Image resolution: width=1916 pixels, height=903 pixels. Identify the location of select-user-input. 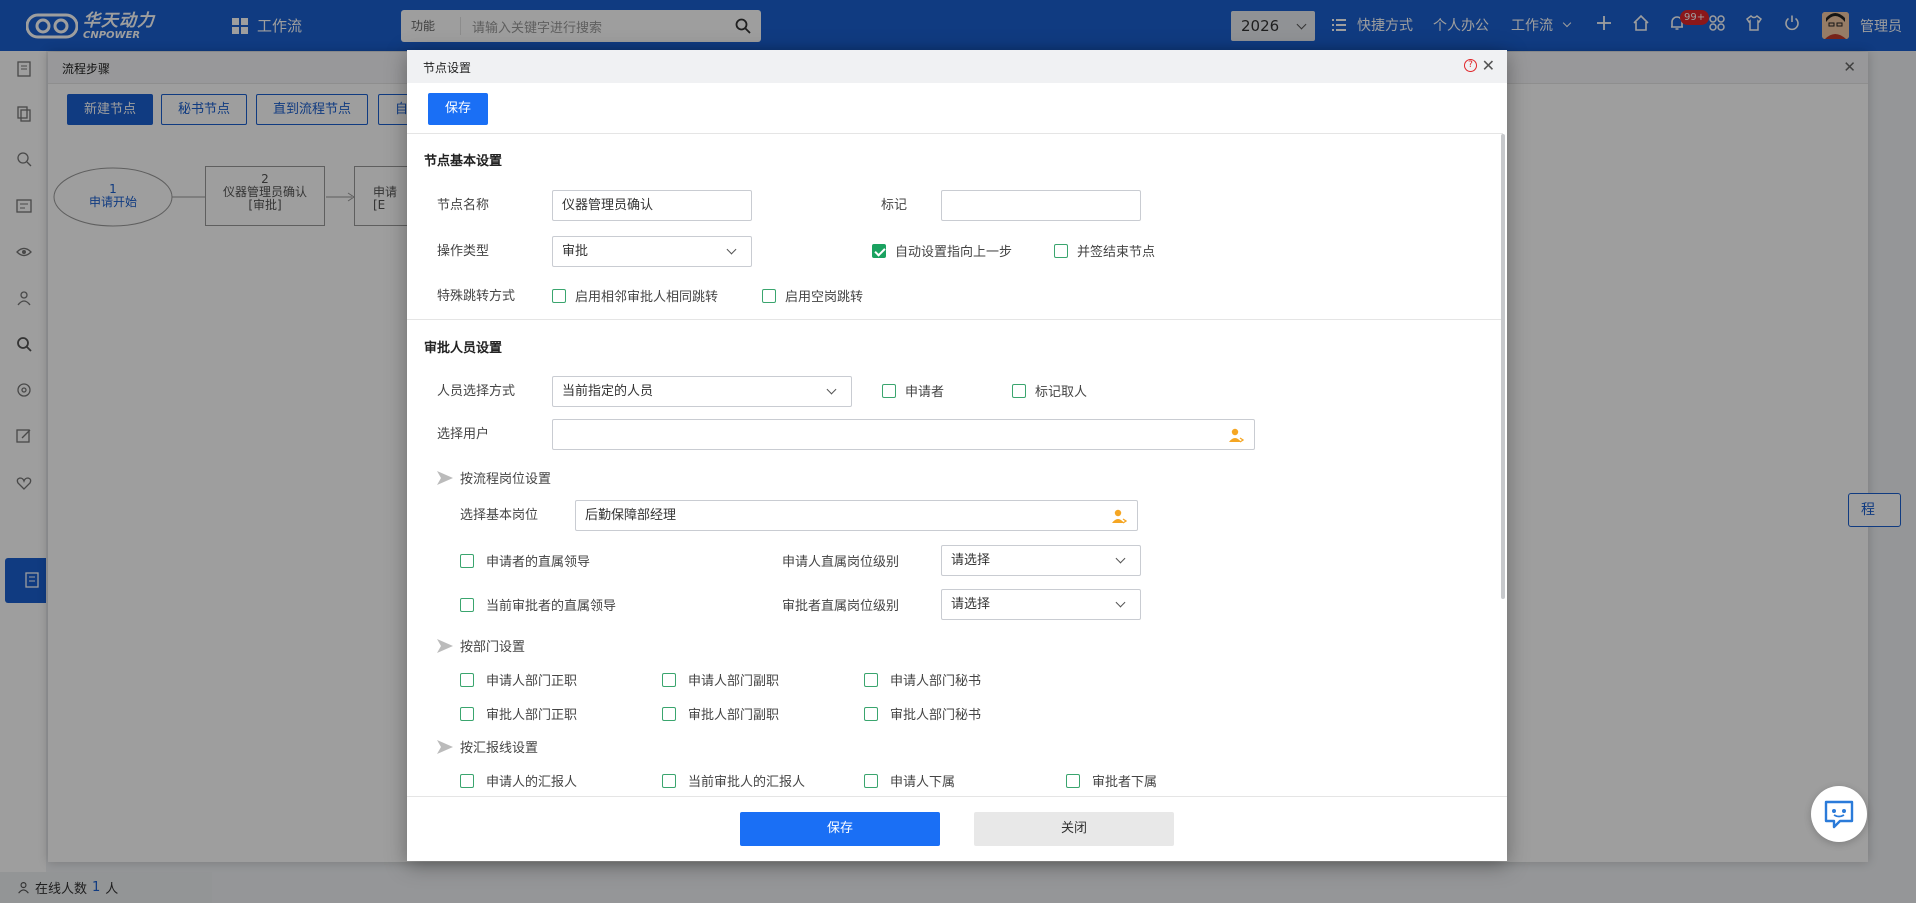
(903, 434).